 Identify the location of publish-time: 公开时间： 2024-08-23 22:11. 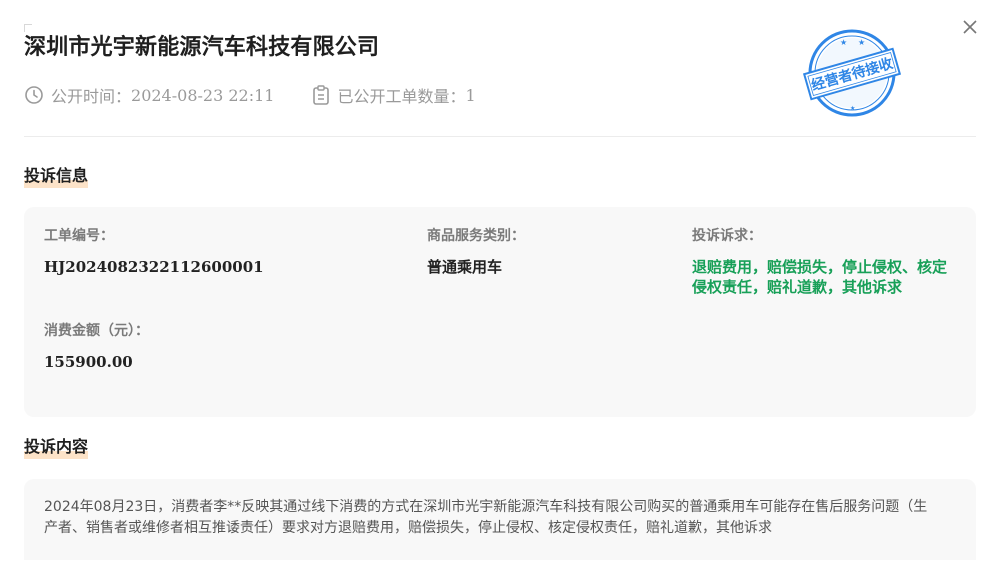
(149, 95).